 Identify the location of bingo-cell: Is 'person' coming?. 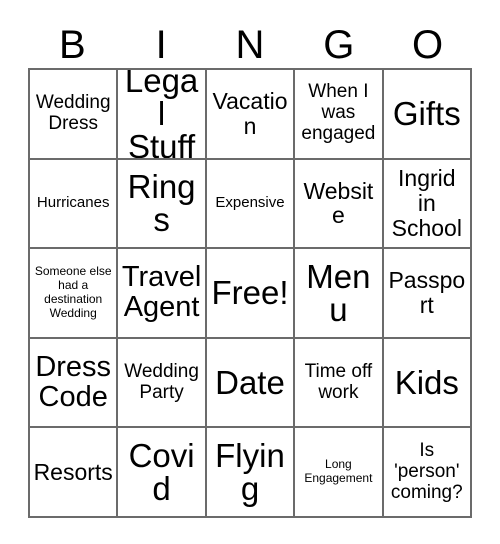
(427, 473).